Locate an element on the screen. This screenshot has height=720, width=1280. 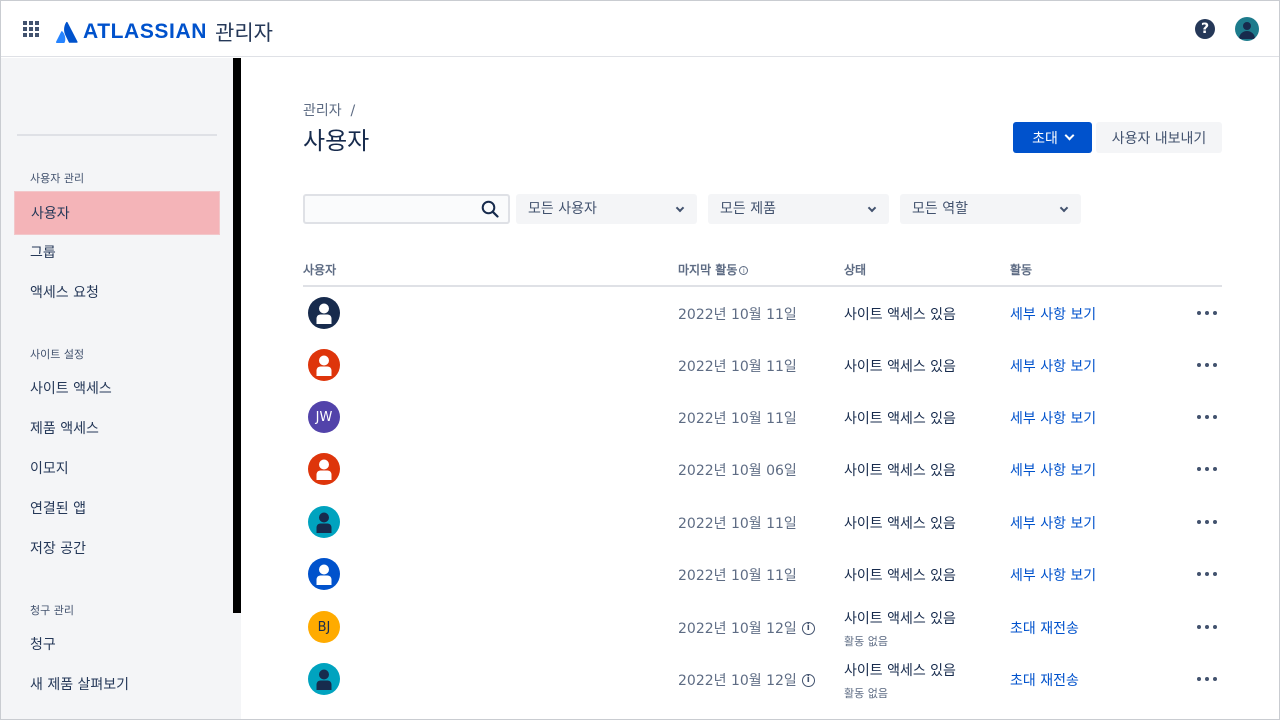
table-row: 2022년 10월 06일 사이트 액세스 있음 세부 사항 보기 is located at coordinates (762, 469).